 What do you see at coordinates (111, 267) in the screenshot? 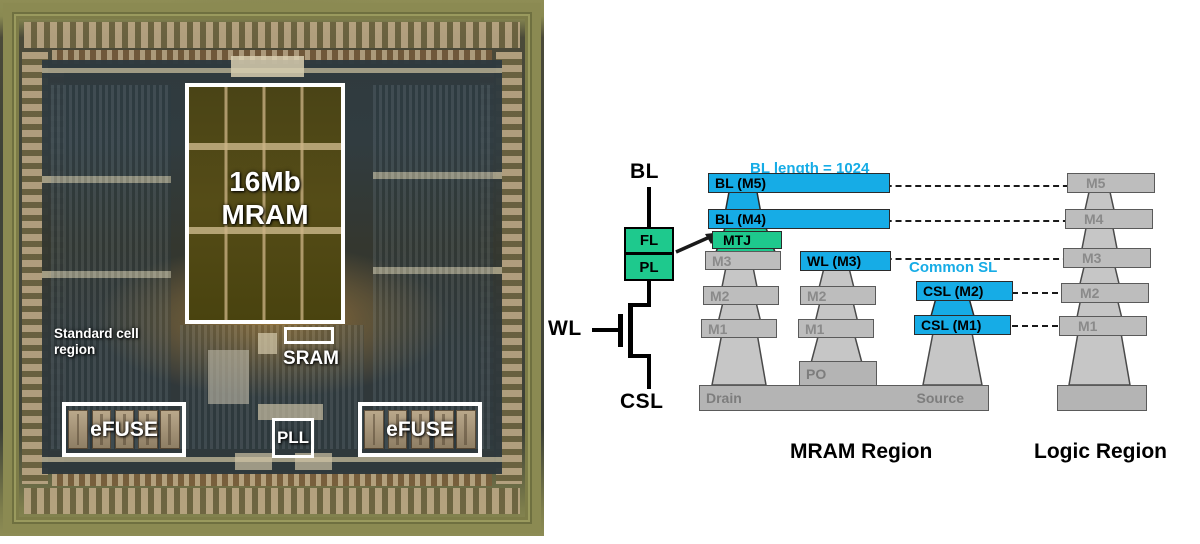
I see `standard-cell-field-left` at bounding box center [111, 267].